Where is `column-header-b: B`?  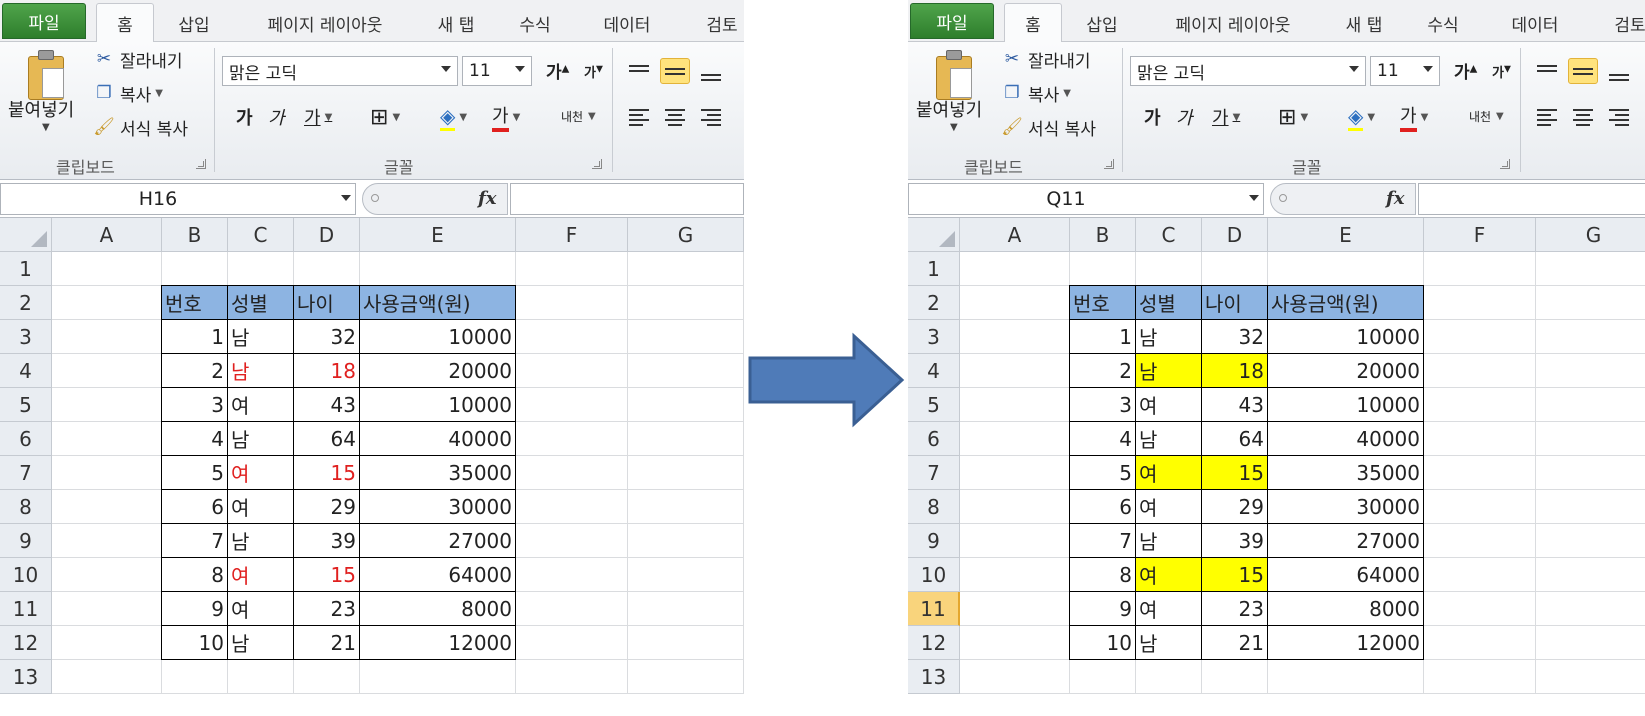 column-header-b: B is located at coordinates (195, 235).